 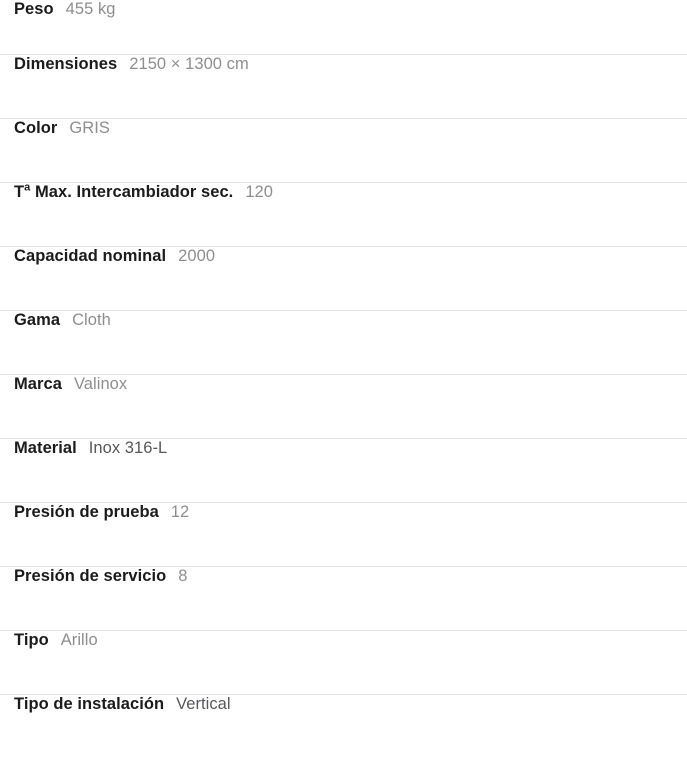 What do you see at coordinates (89, 128) in the screenshot?
I see `spec-value: GRIS` at bounding box center [89, 128].